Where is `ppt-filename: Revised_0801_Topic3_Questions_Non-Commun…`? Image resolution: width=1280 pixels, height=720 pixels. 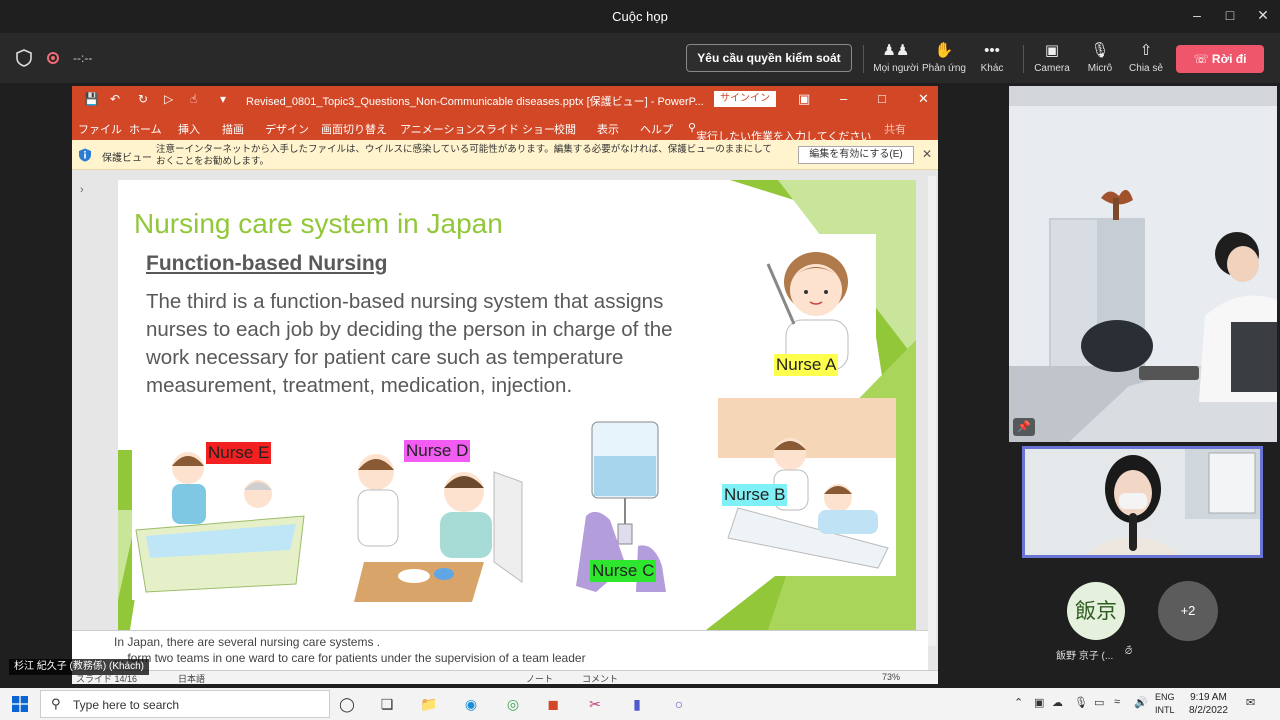
ppt-filename: Revised_0801_Topic3_Questions_Non-Commun… is located at coordinates (475, 102).